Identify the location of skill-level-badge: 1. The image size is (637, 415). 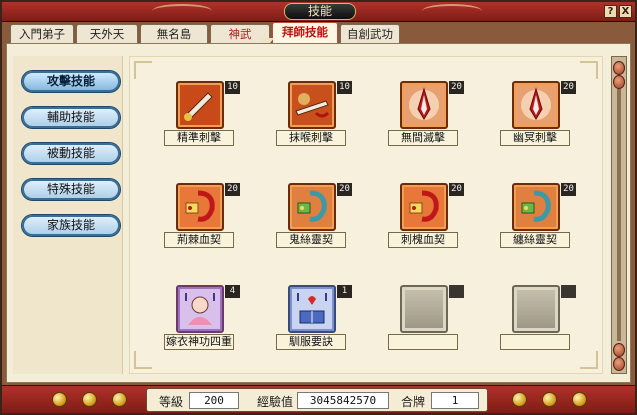
(344, 291).